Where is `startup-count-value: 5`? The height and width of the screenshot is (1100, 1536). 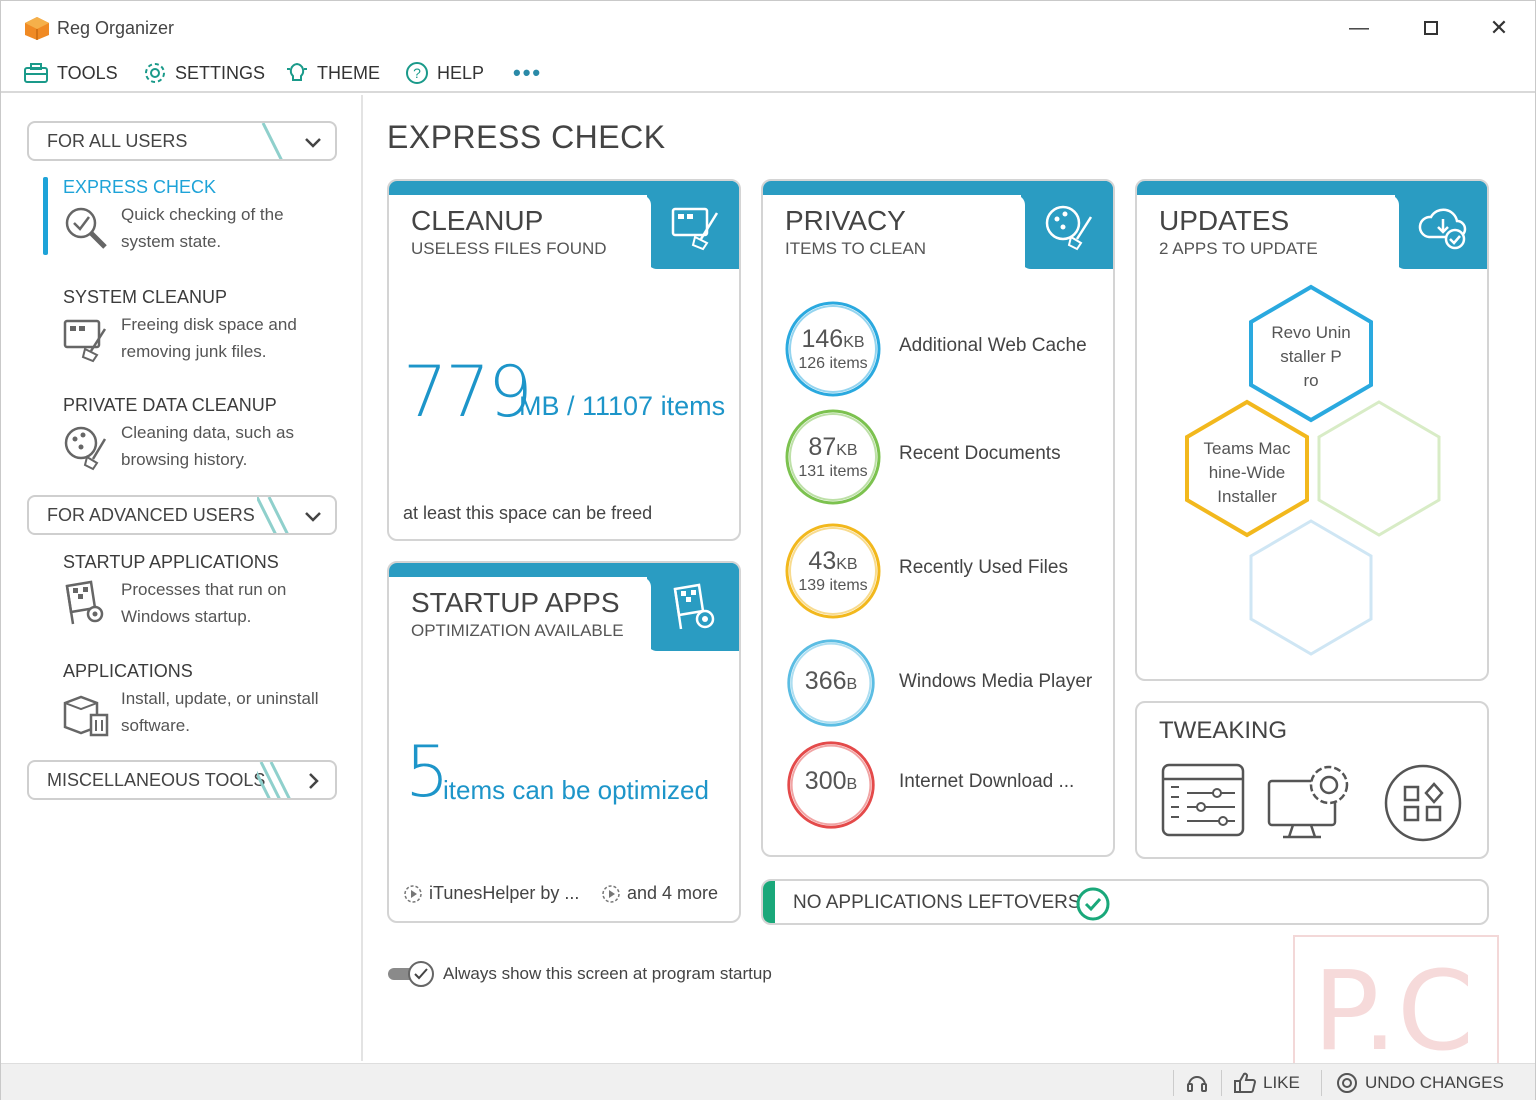 startup-count-value: 5 is located at coordinates (427, 772).